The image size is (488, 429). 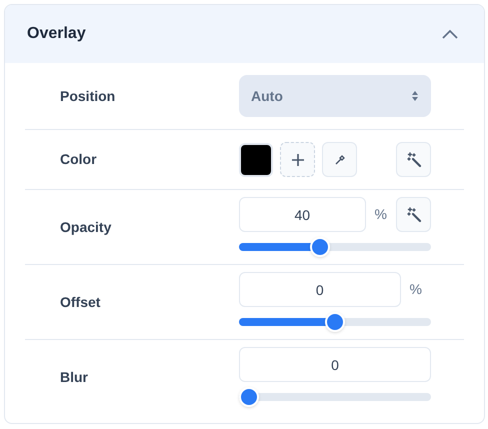 I want to click on row-label: Color, so click(x=78, y=159).